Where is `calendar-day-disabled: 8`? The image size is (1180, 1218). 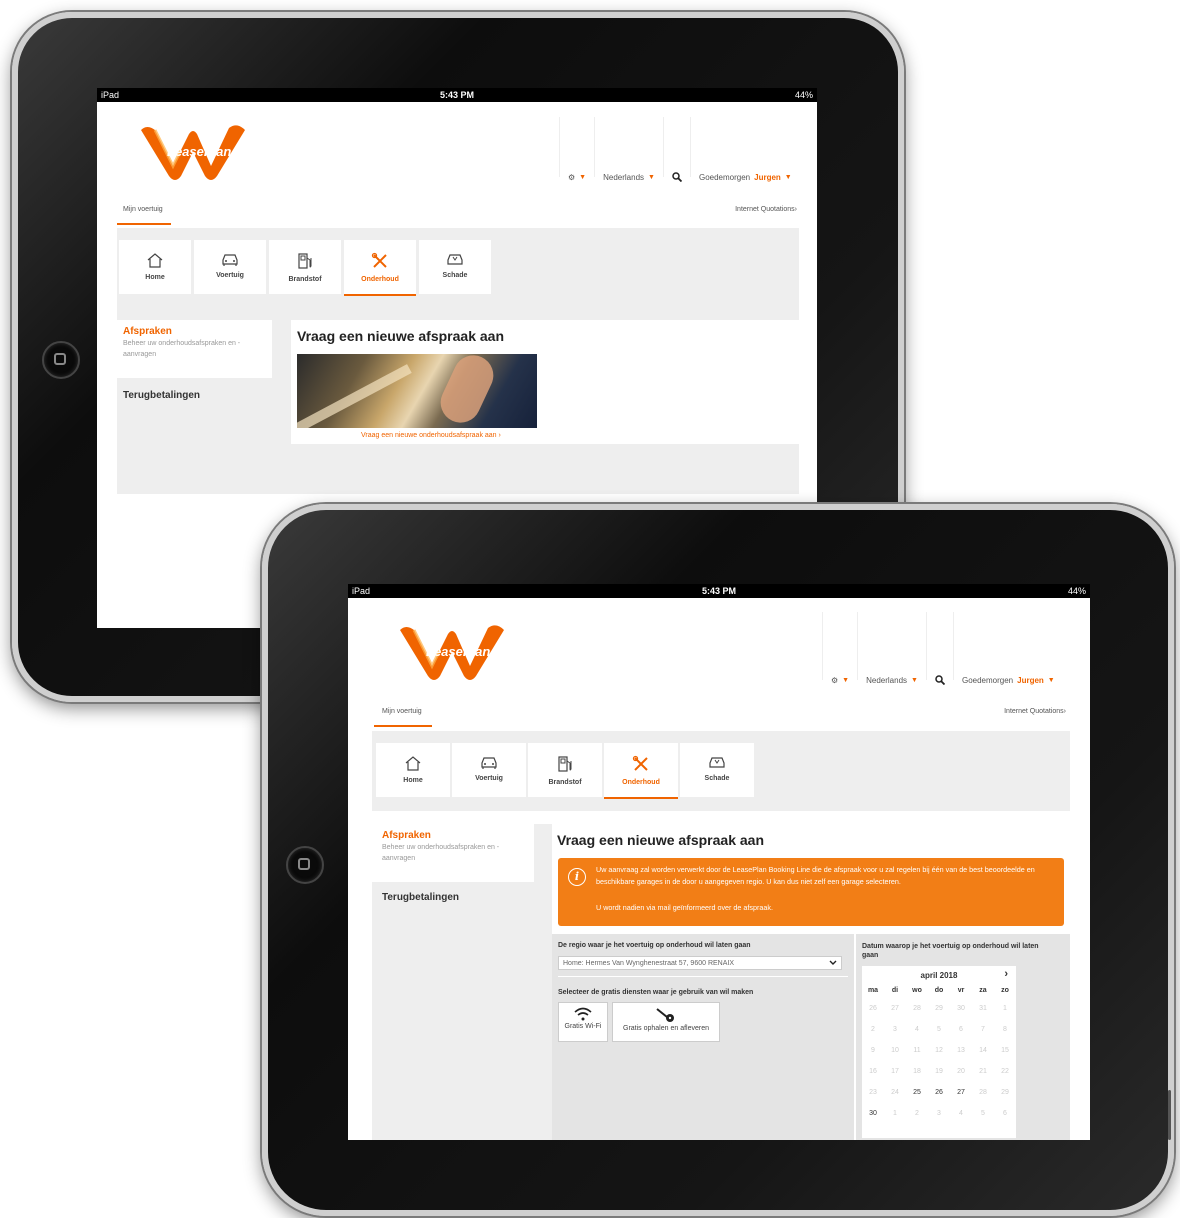 calendar-day-disabled: 8 is located at coordinates (1005, 1029).